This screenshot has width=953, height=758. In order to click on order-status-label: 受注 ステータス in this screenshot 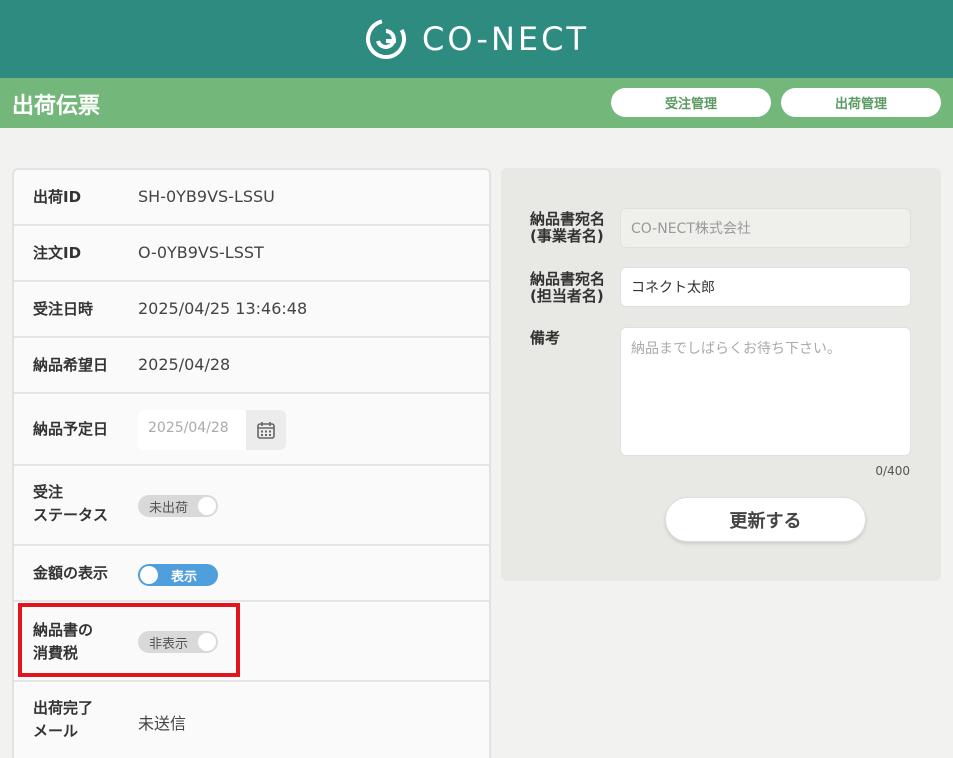, I will do `click(70, 504)`.